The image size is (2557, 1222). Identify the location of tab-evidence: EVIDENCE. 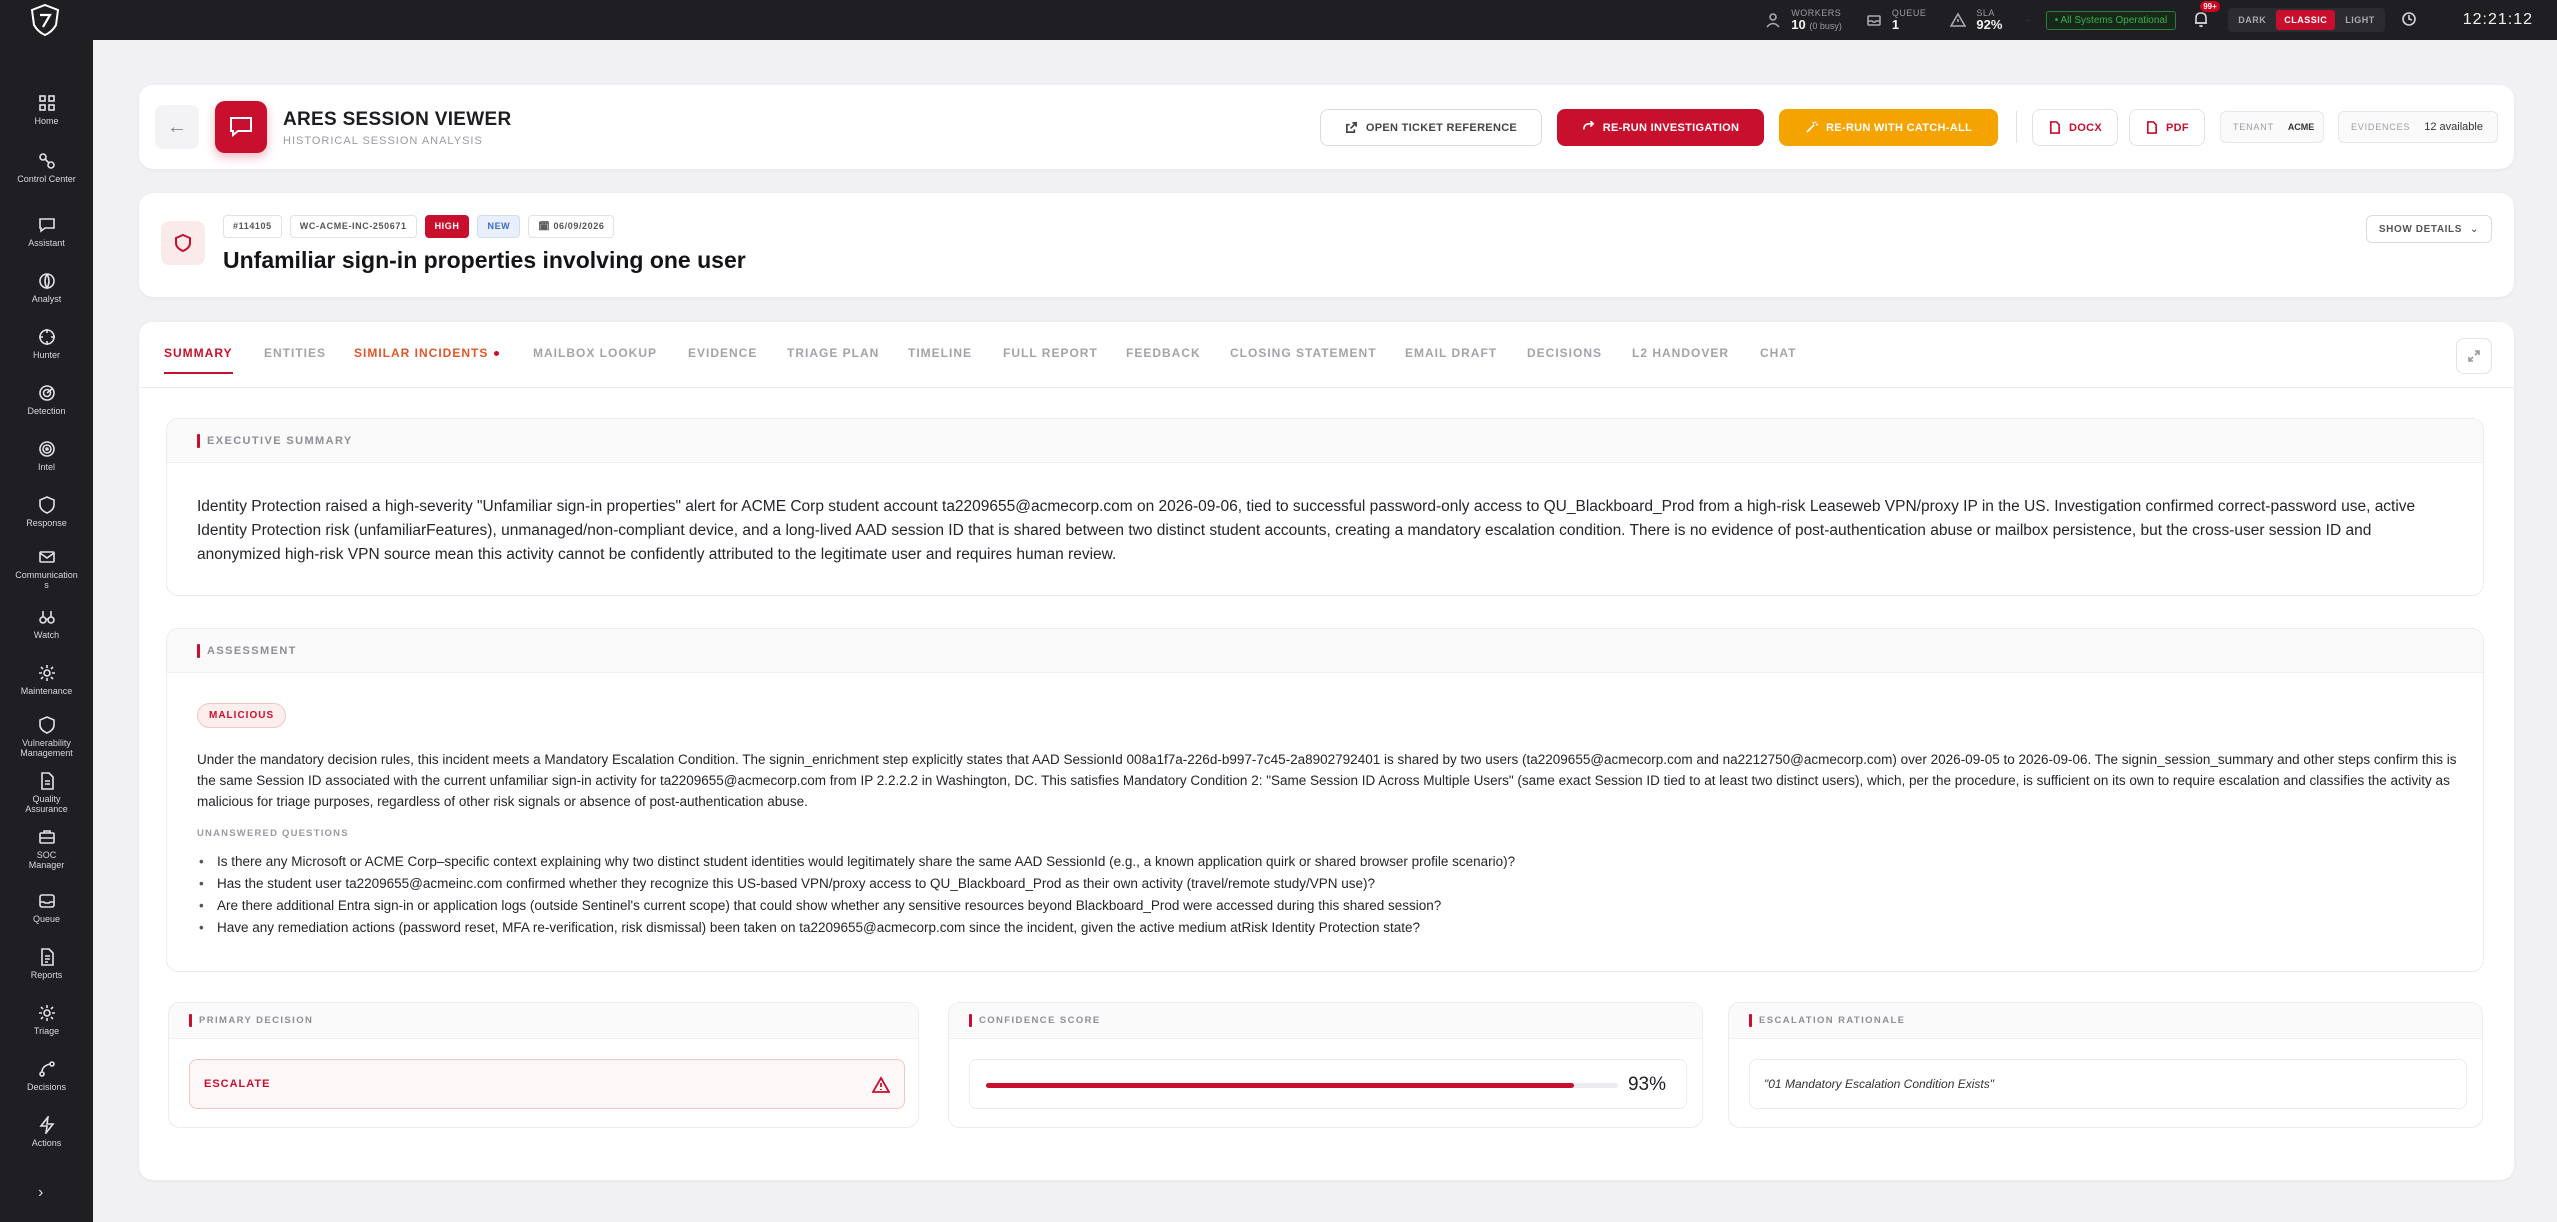
(722, 353).